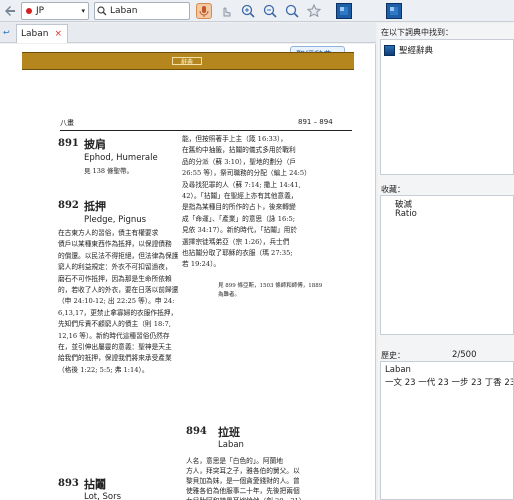  What do you see at coordinates (95, 206) in the screenshot?
I see `entry-headword: 抵押` at bounding box center [95, 206].